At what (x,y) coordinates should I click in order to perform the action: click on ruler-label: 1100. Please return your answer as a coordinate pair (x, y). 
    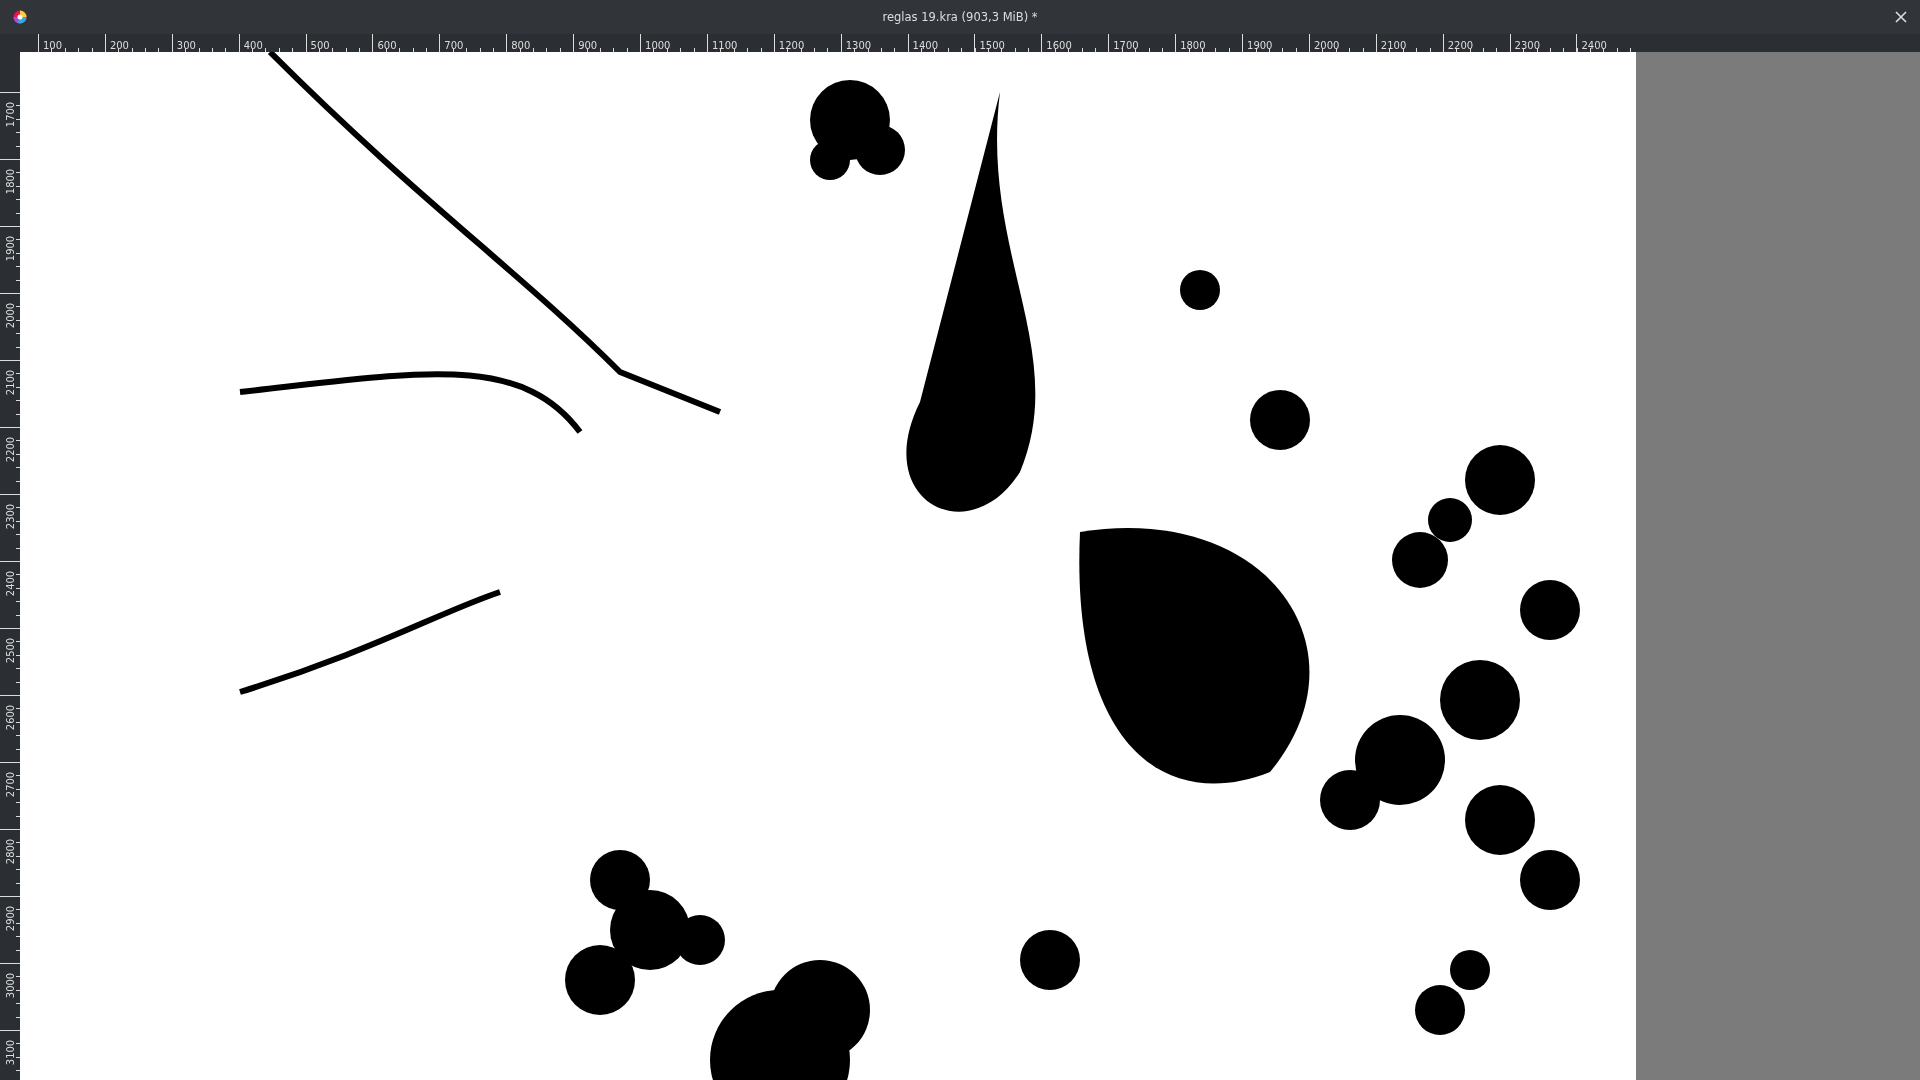
    Looking at the image, I should click on (724, 45).